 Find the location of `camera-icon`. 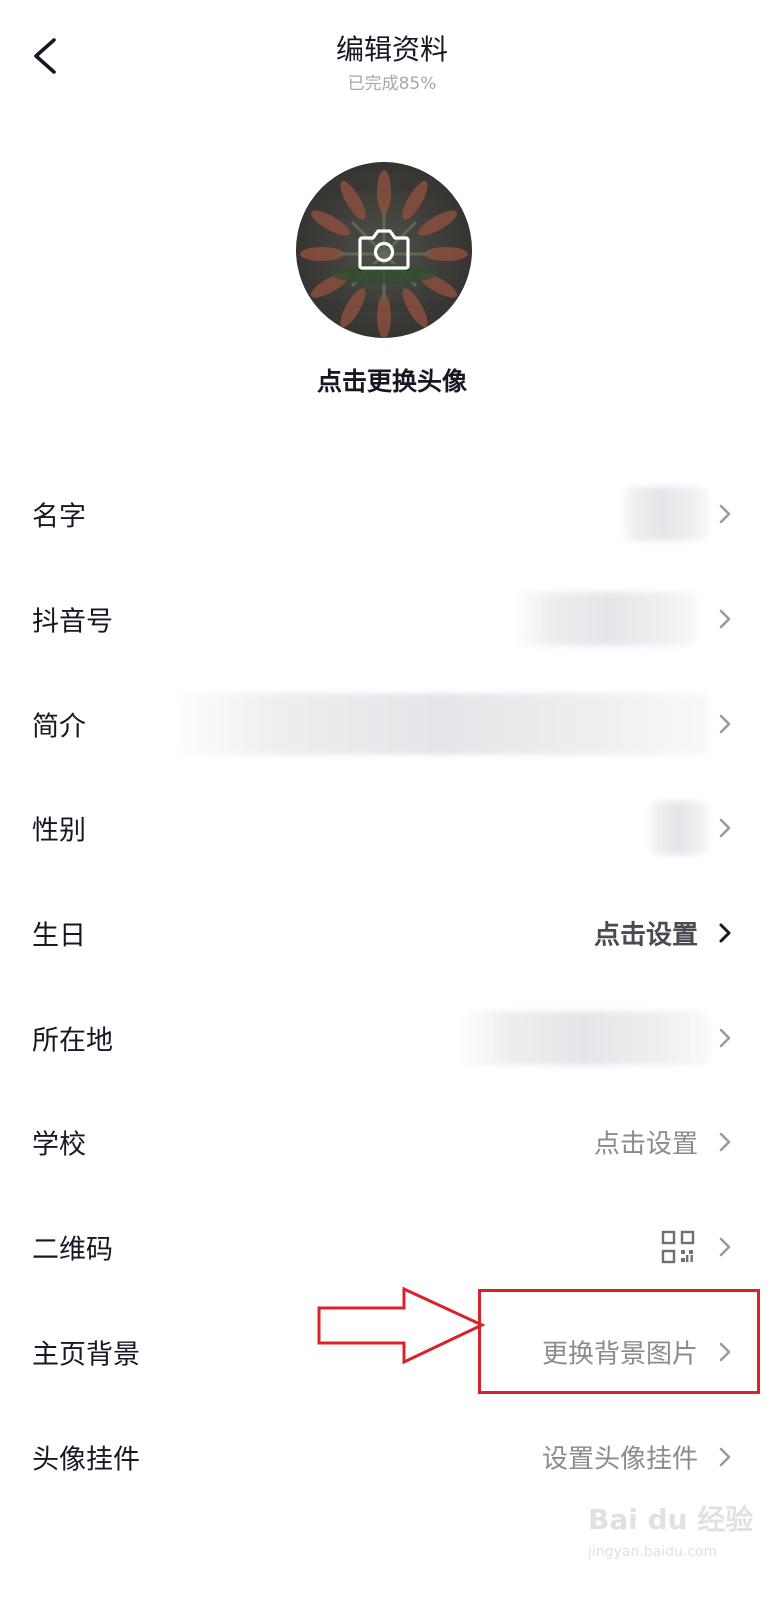

camera-icon is located at coordinates (384, 249).